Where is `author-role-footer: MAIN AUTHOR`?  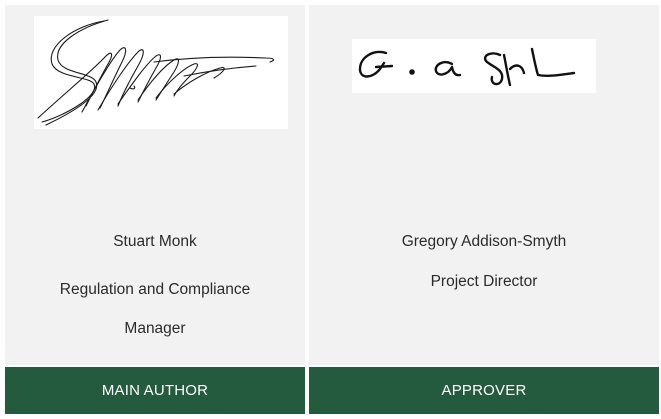 author-role-footer: MAIN AUTHOR is located at coordinates (155, 390).